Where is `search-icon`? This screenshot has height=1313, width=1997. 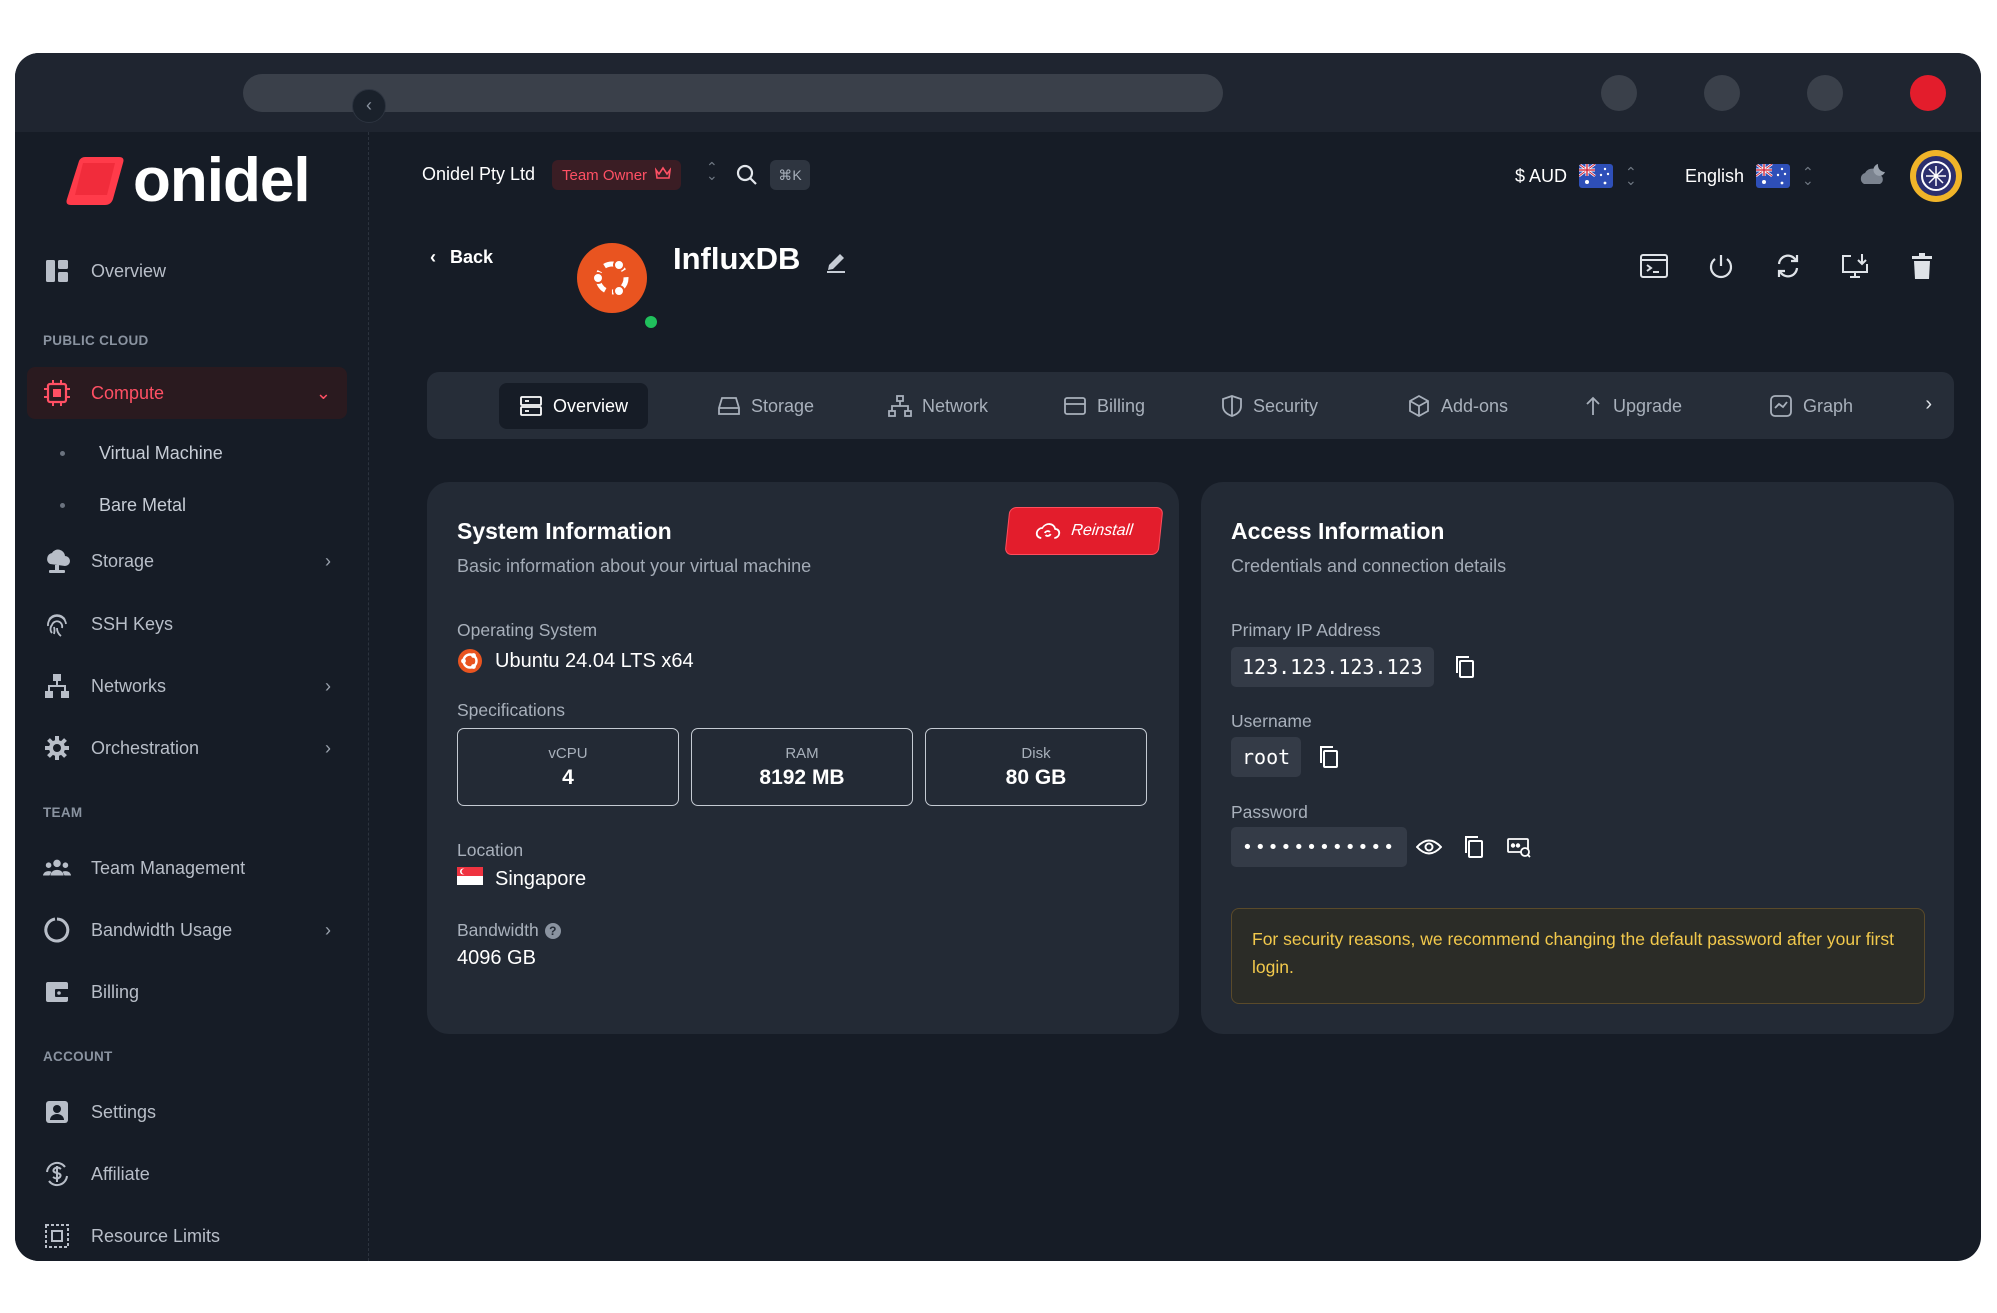
search-icon is located at coordinates (747, 177).